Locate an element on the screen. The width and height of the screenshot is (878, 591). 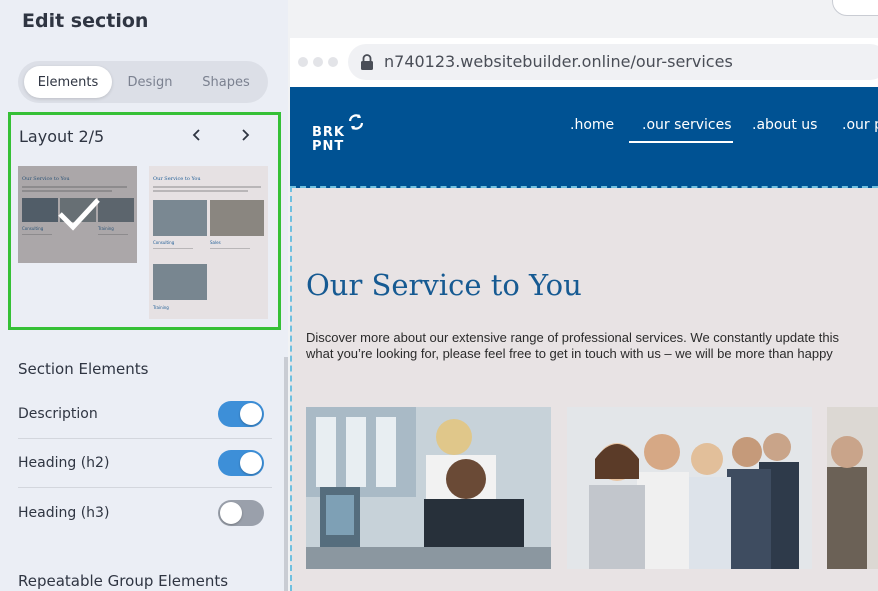
heading-h3-toggle is located at coordinates (241, 512).